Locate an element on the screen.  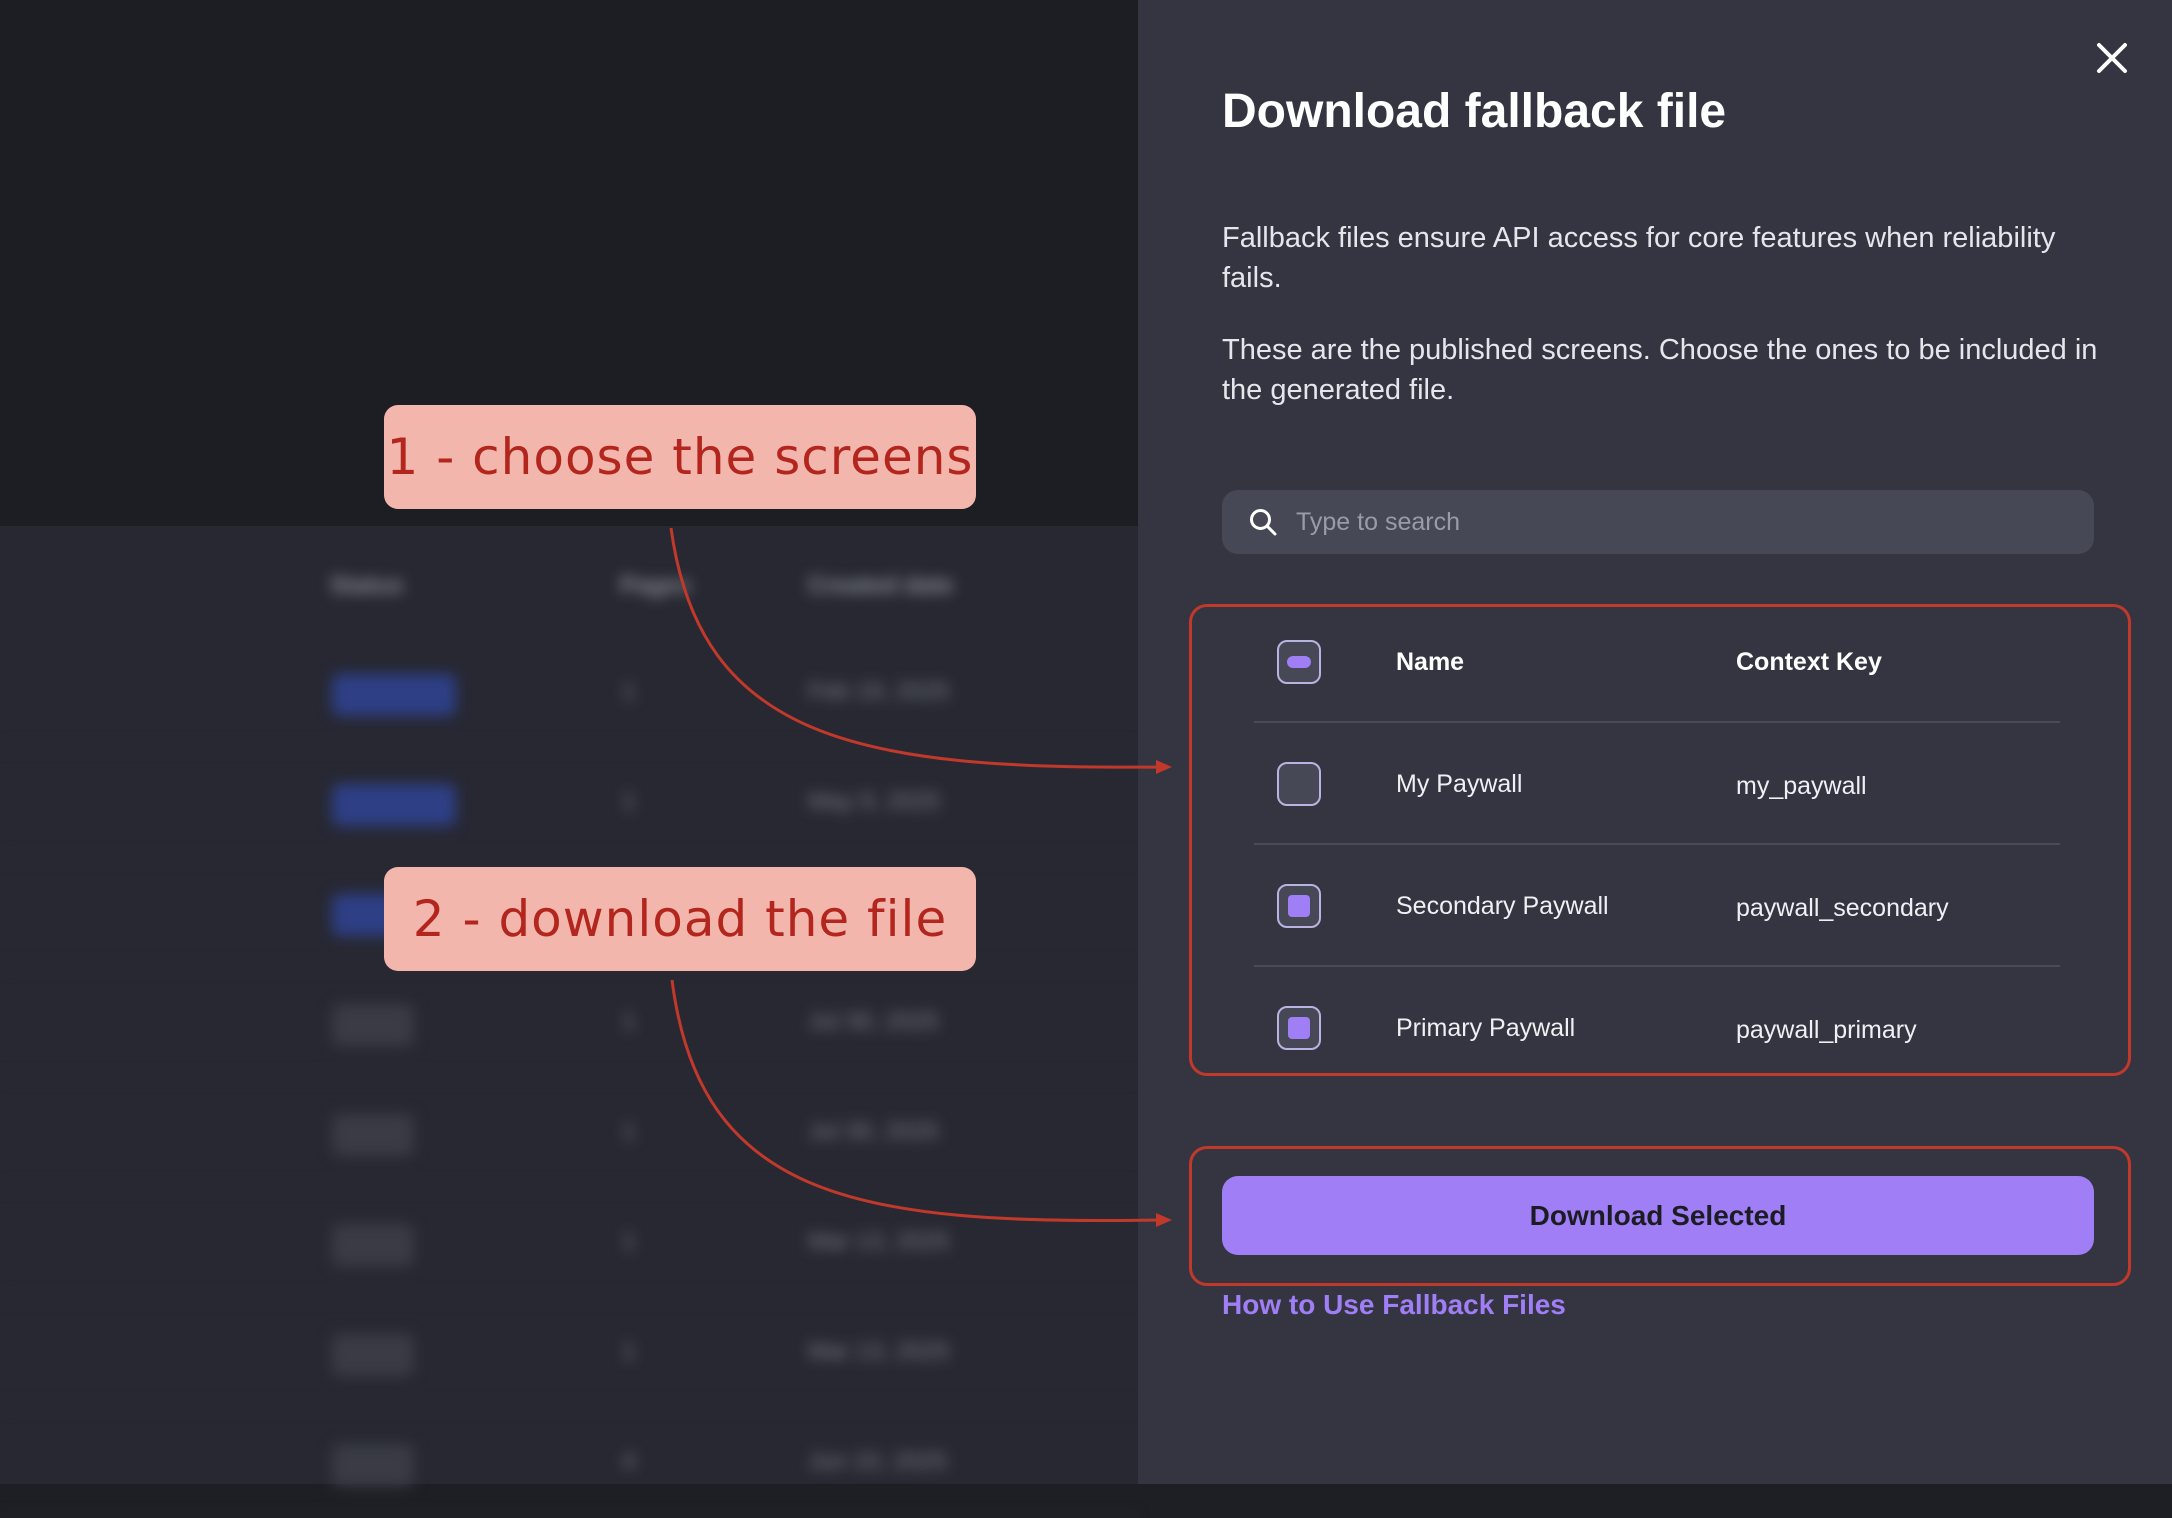
search-box is located at coordinates (1658, 522).